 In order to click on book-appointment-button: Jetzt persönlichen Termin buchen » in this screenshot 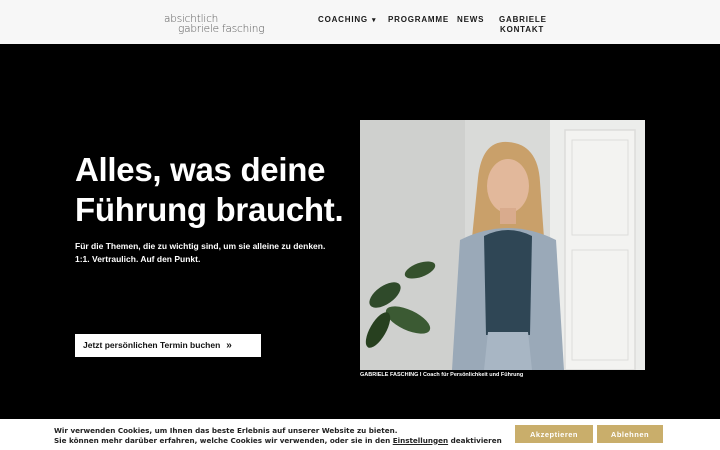, I will do `click(168, 345)`.